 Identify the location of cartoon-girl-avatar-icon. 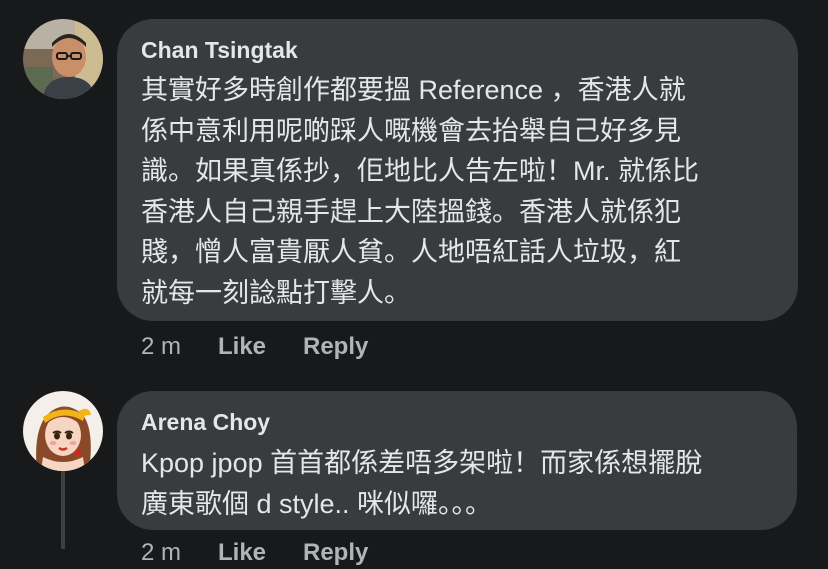
(63, 431).